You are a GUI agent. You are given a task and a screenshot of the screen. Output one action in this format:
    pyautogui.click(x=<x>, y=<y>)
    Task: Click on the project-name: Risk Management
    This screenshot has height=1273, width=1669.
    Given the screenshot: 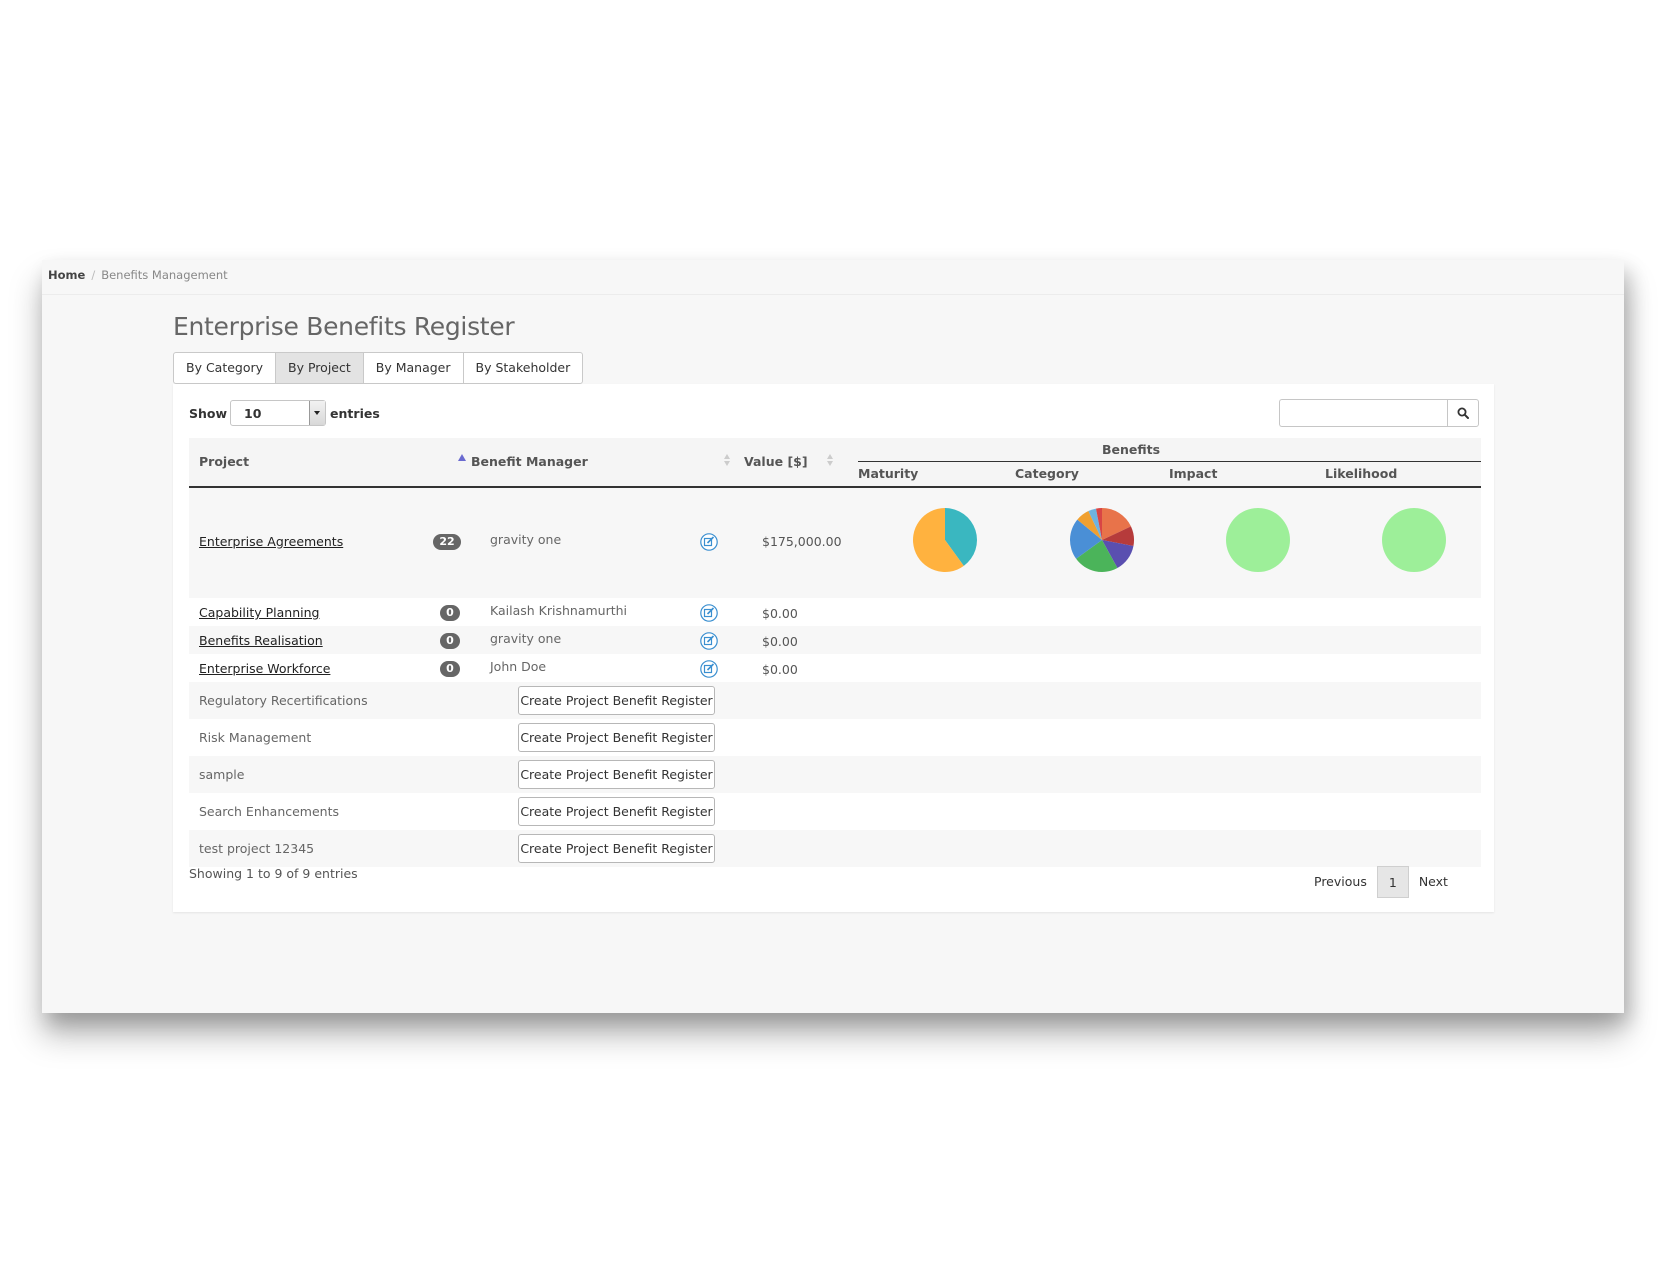 What is the action you would take?
    pyautogui.click(x=255, y=737)
    